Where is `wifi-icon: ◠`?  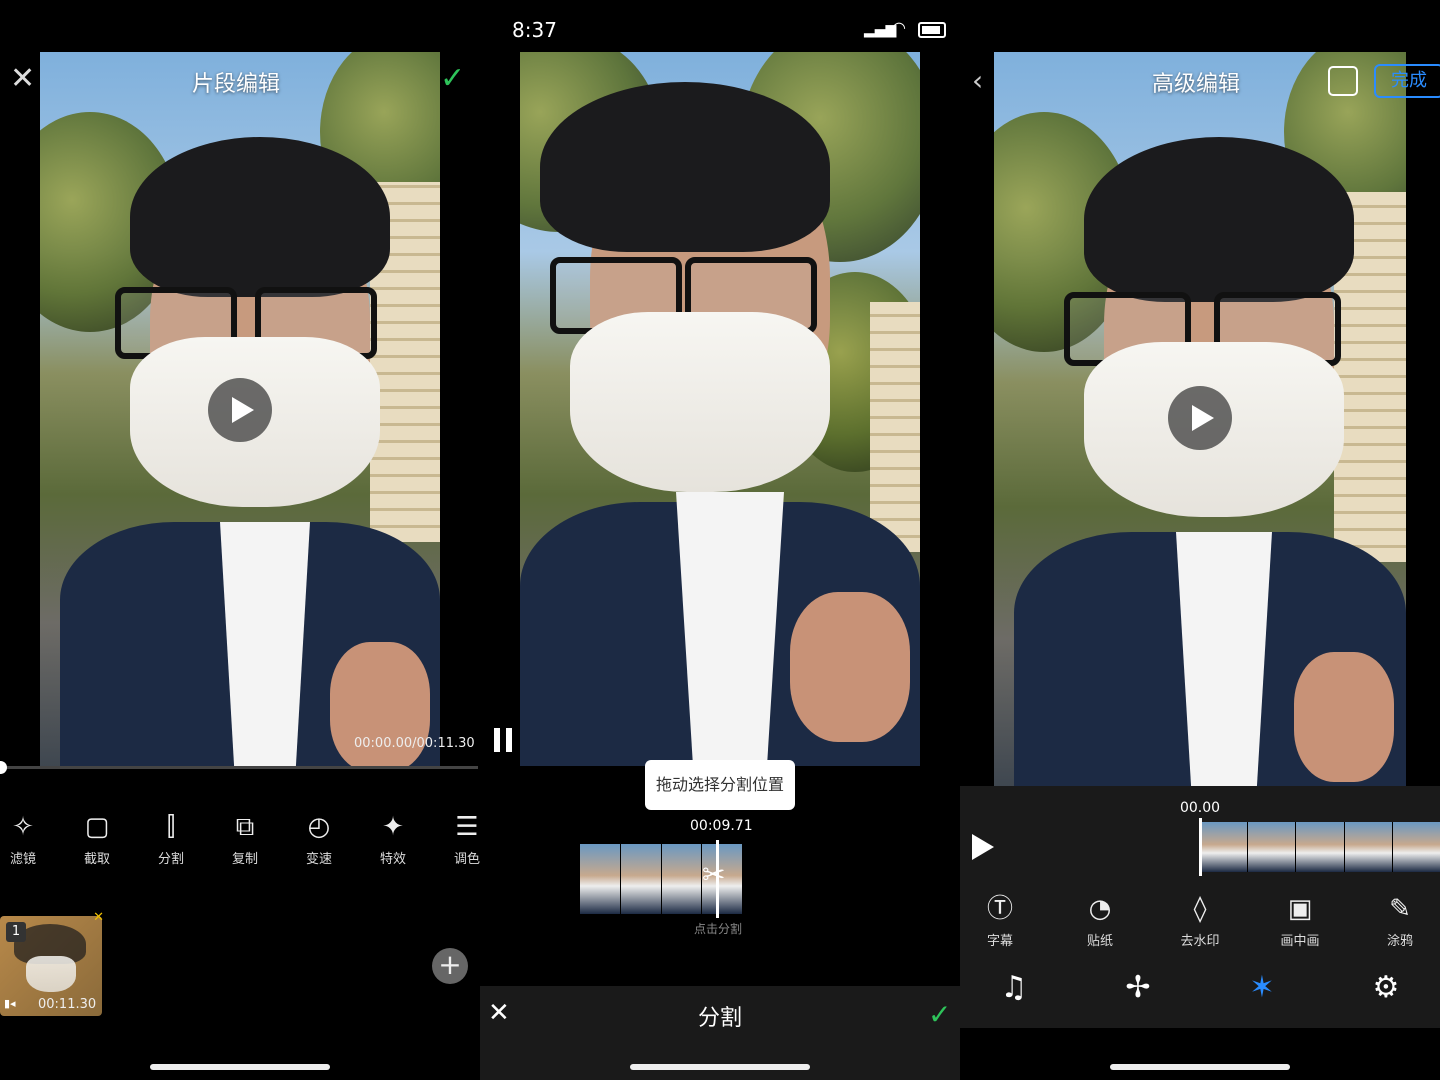 wifi-icon: ◠ is located at coordinates (899, 27).